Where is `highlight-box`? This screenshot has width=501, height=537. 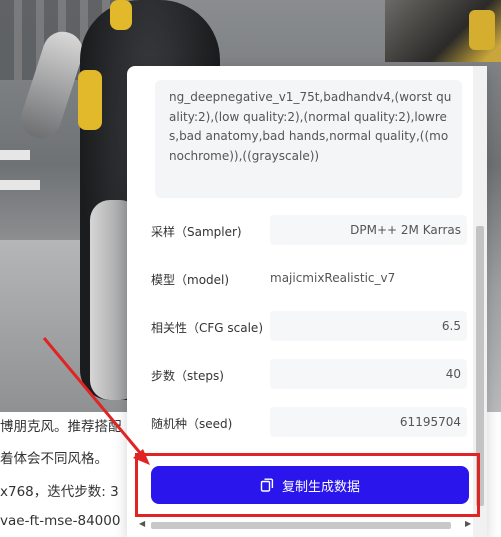 highlight-box is located at coordinates (307, 485).